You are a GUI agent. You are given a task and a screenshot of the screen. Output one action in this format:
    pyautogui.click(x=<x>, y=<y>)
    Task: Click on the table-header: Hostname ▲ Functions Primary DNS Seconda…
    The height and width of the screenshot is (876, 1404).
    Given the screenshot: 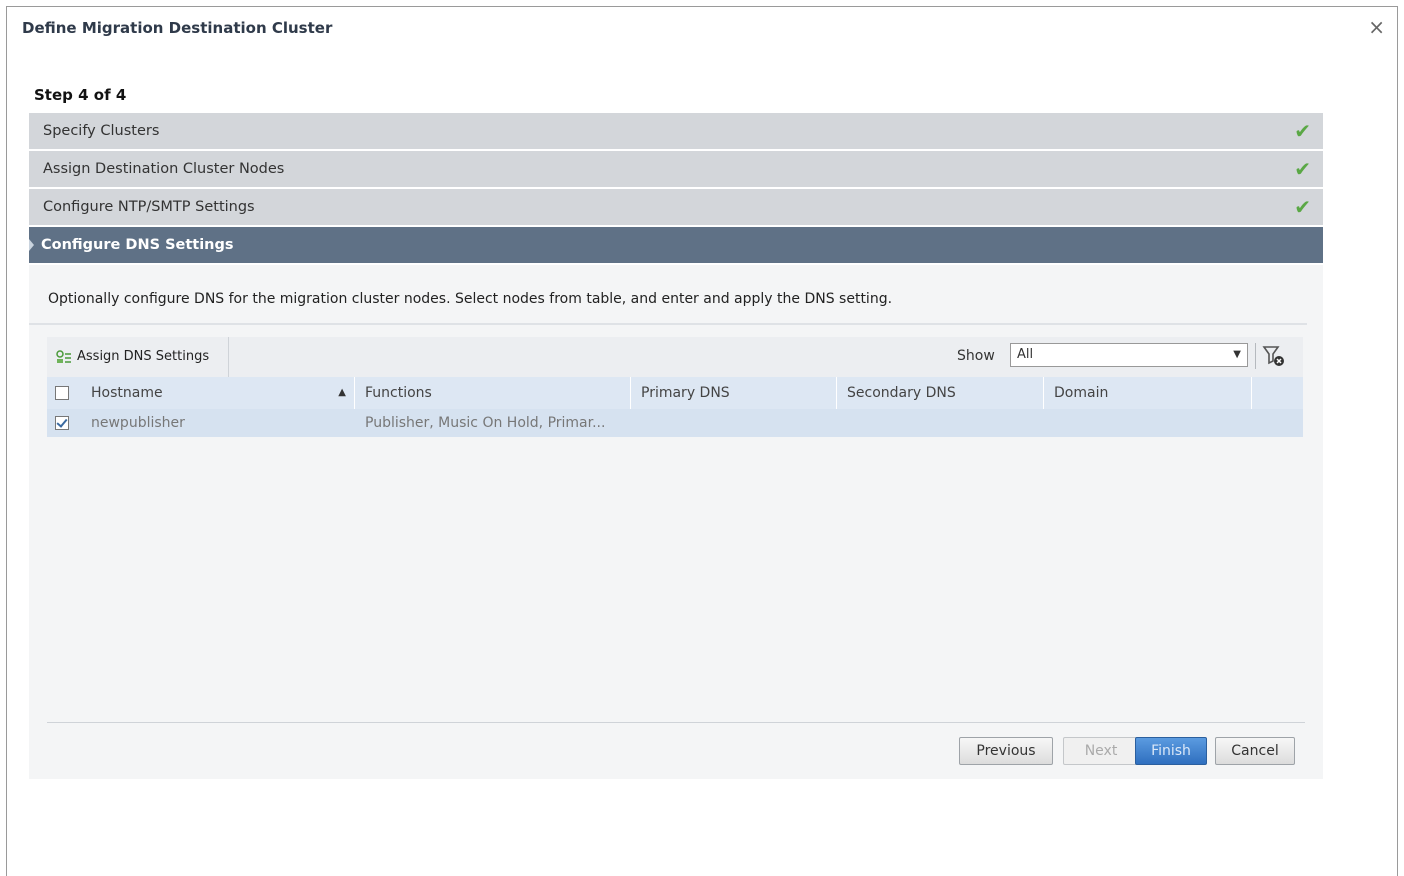 What is the action you would take?
    pyautogui.click(x=675, y=393)
    